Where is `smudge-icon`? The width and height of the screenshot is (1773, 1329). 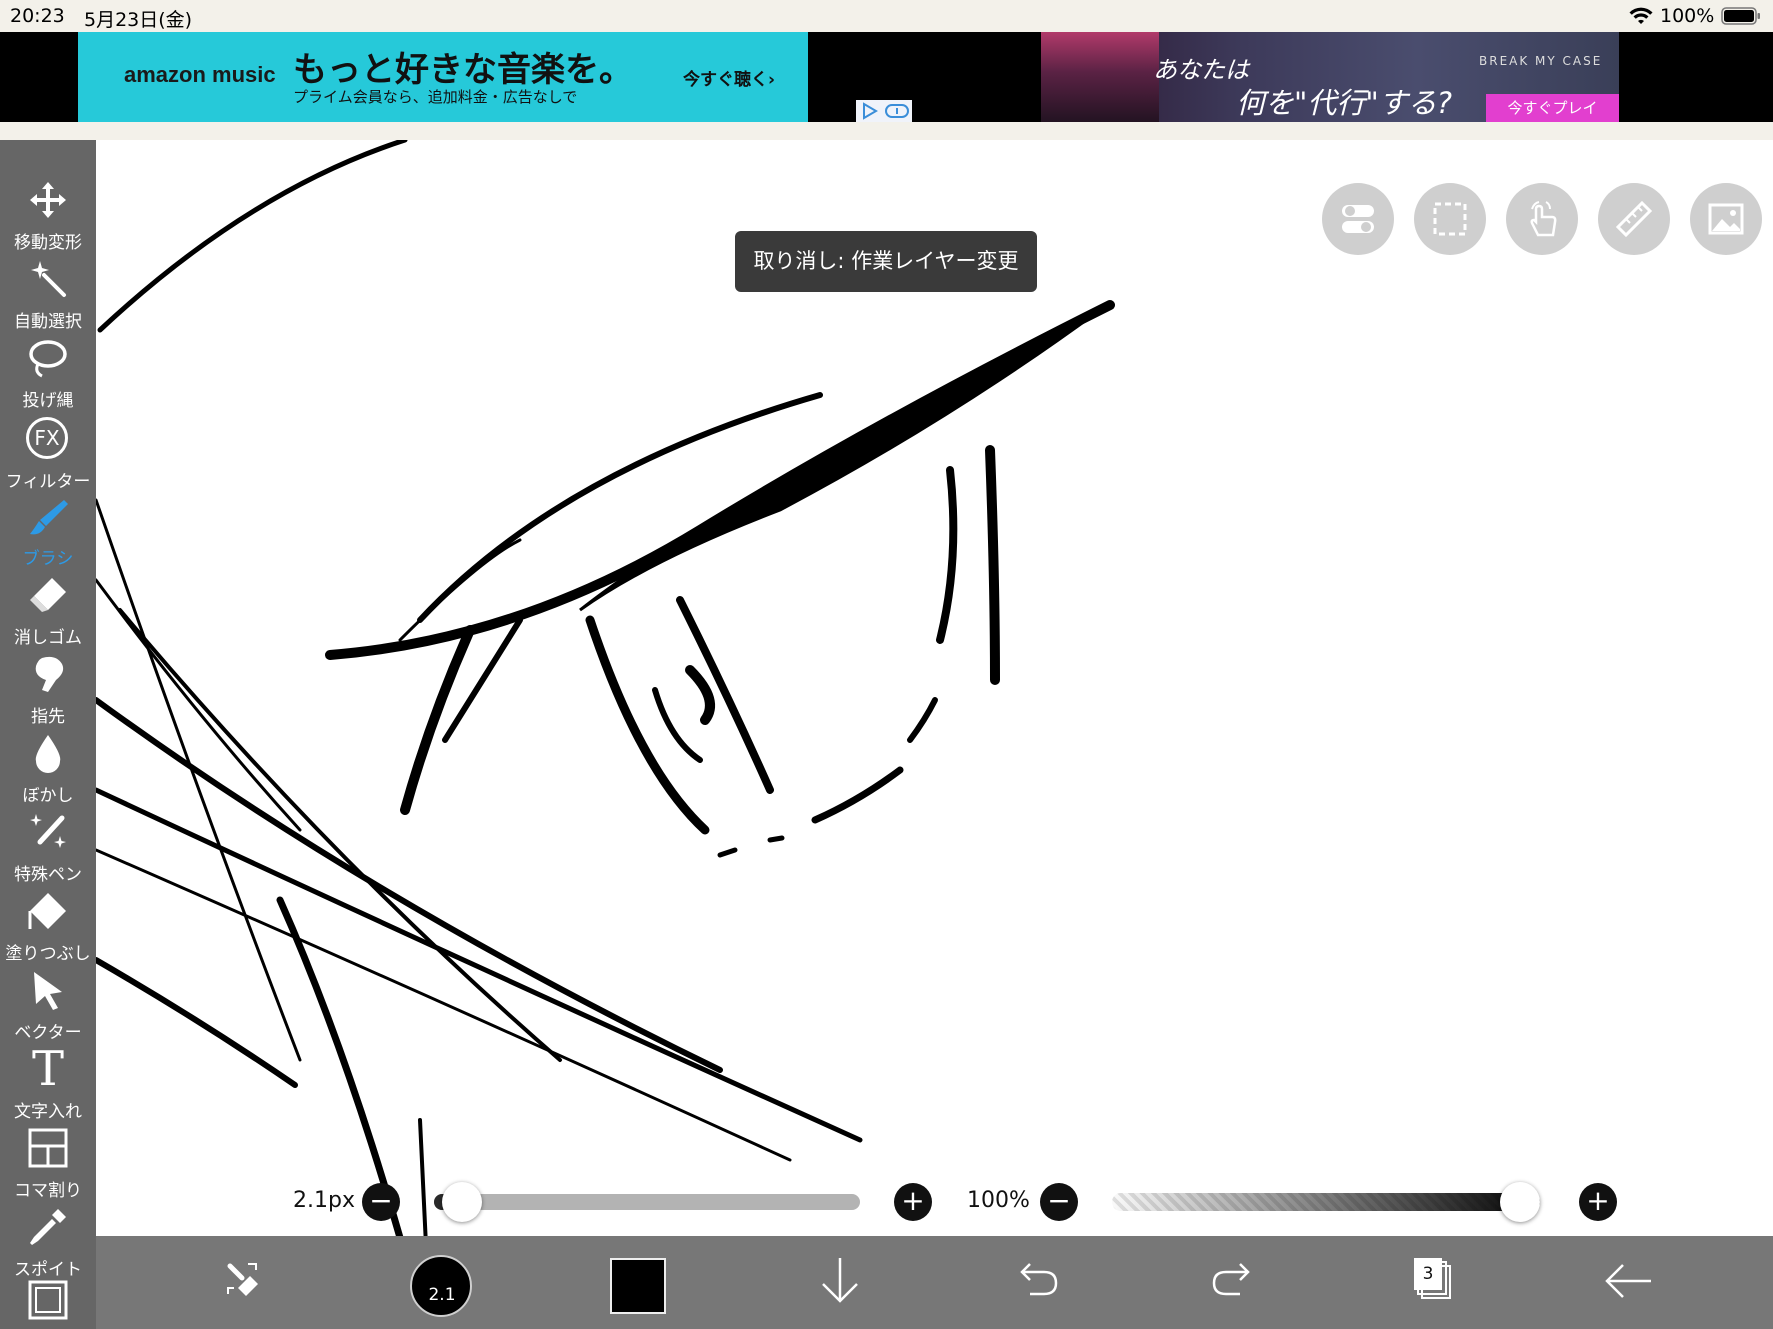 smudge-icon is located at coordinates (49, 674).